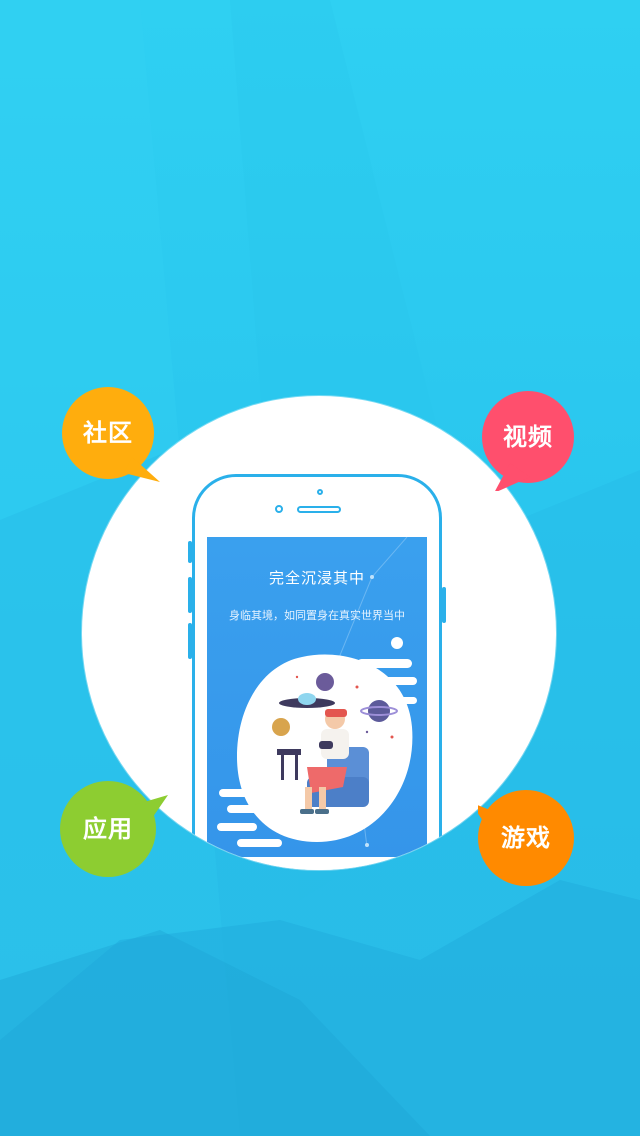 The width and height of the screenshot is (640, 1136). I want to click on bubble-games: 游戏, so click(528, 840).